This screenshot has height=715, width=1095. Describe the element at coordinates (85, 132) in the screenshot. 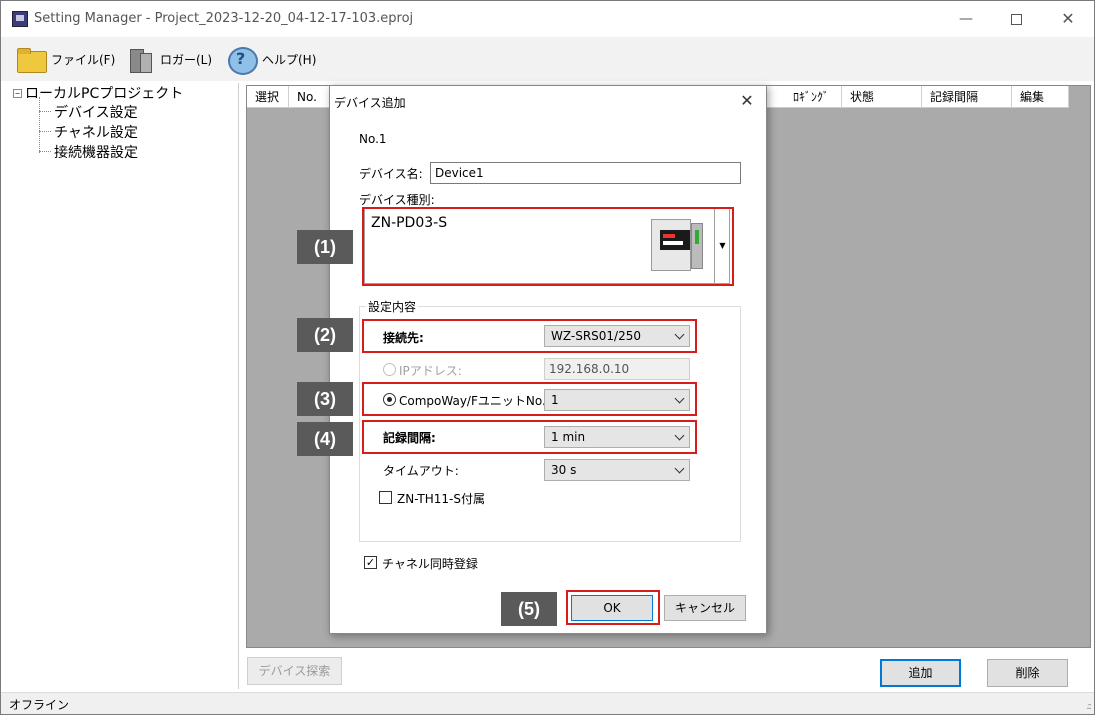

I see `tree-item-channel-settings: チャネル設定` at that location.